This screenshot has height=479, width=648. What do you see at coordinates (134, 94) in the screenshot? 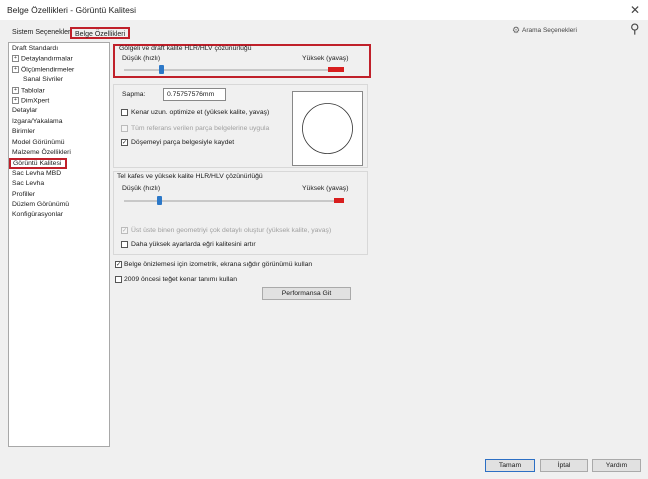
I see `deviation-label: Sapma:` at bounding box center [134, 94].